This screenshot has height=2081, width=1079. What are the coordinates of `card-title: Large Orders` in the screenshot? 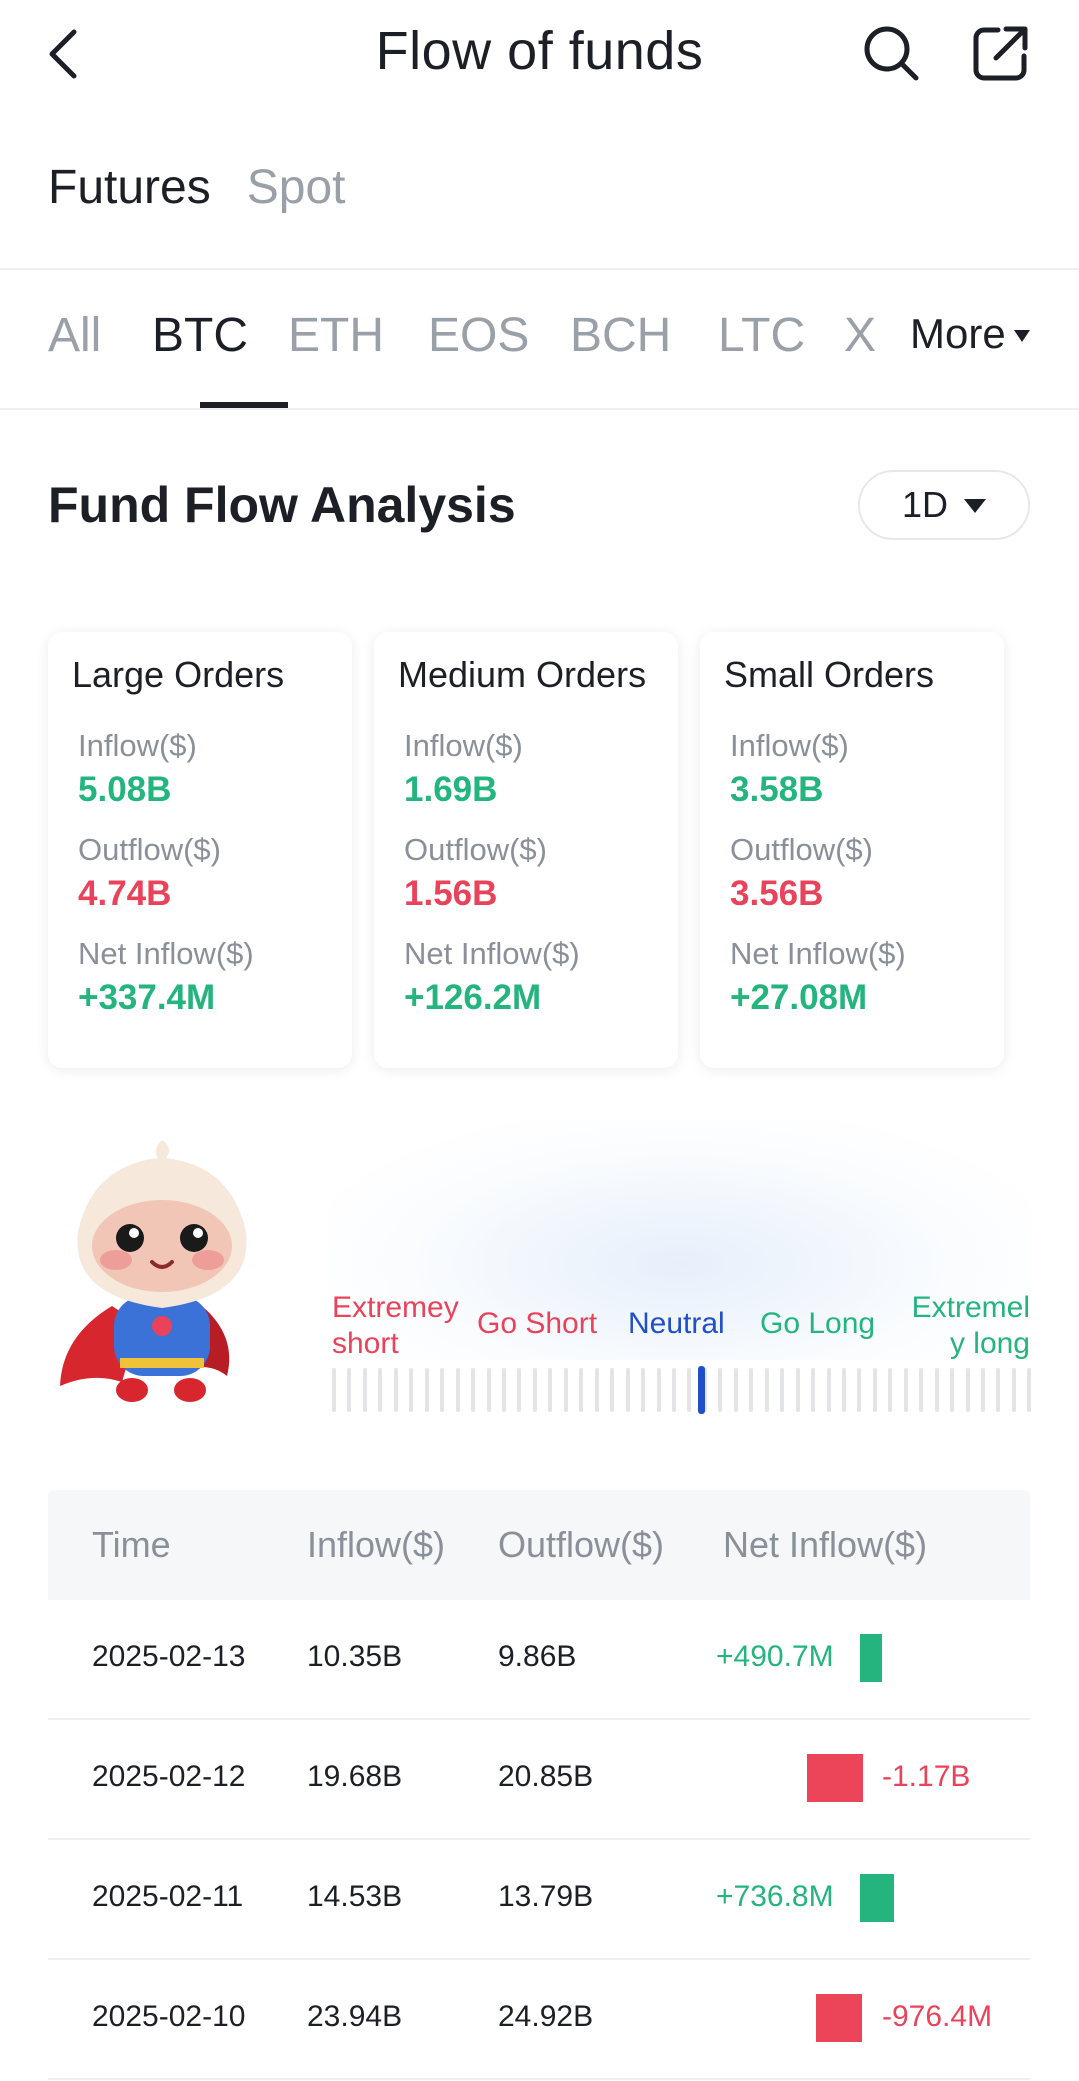 It's located at (178, 674).